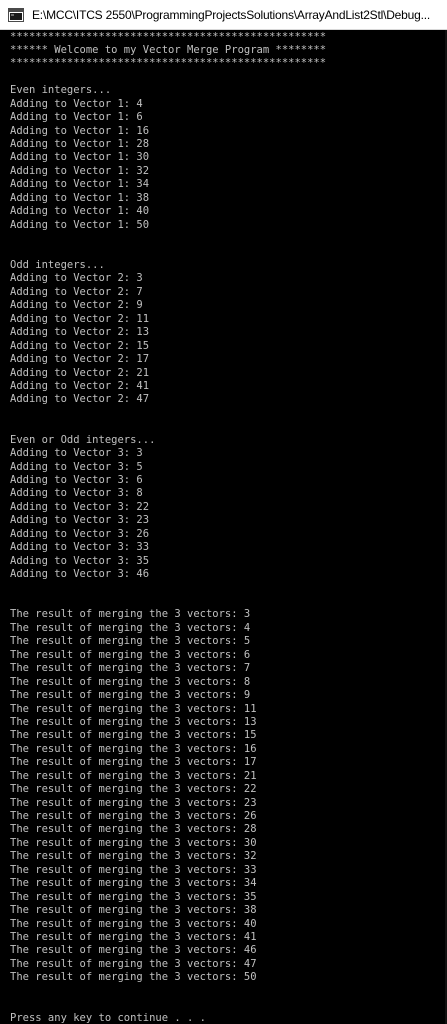  I want to click on console-line: The result of merging the 3 vectors: 16, so click(133, 748).